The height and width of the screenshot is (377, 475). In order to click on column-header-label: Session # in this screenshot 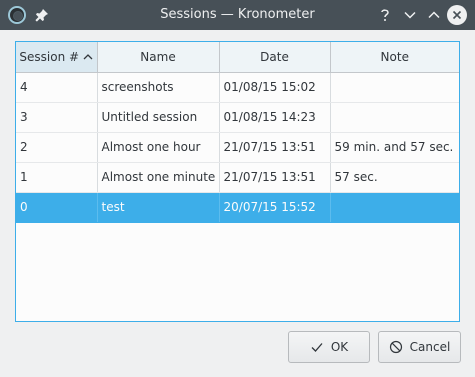, I will do `click(49, 56)`.